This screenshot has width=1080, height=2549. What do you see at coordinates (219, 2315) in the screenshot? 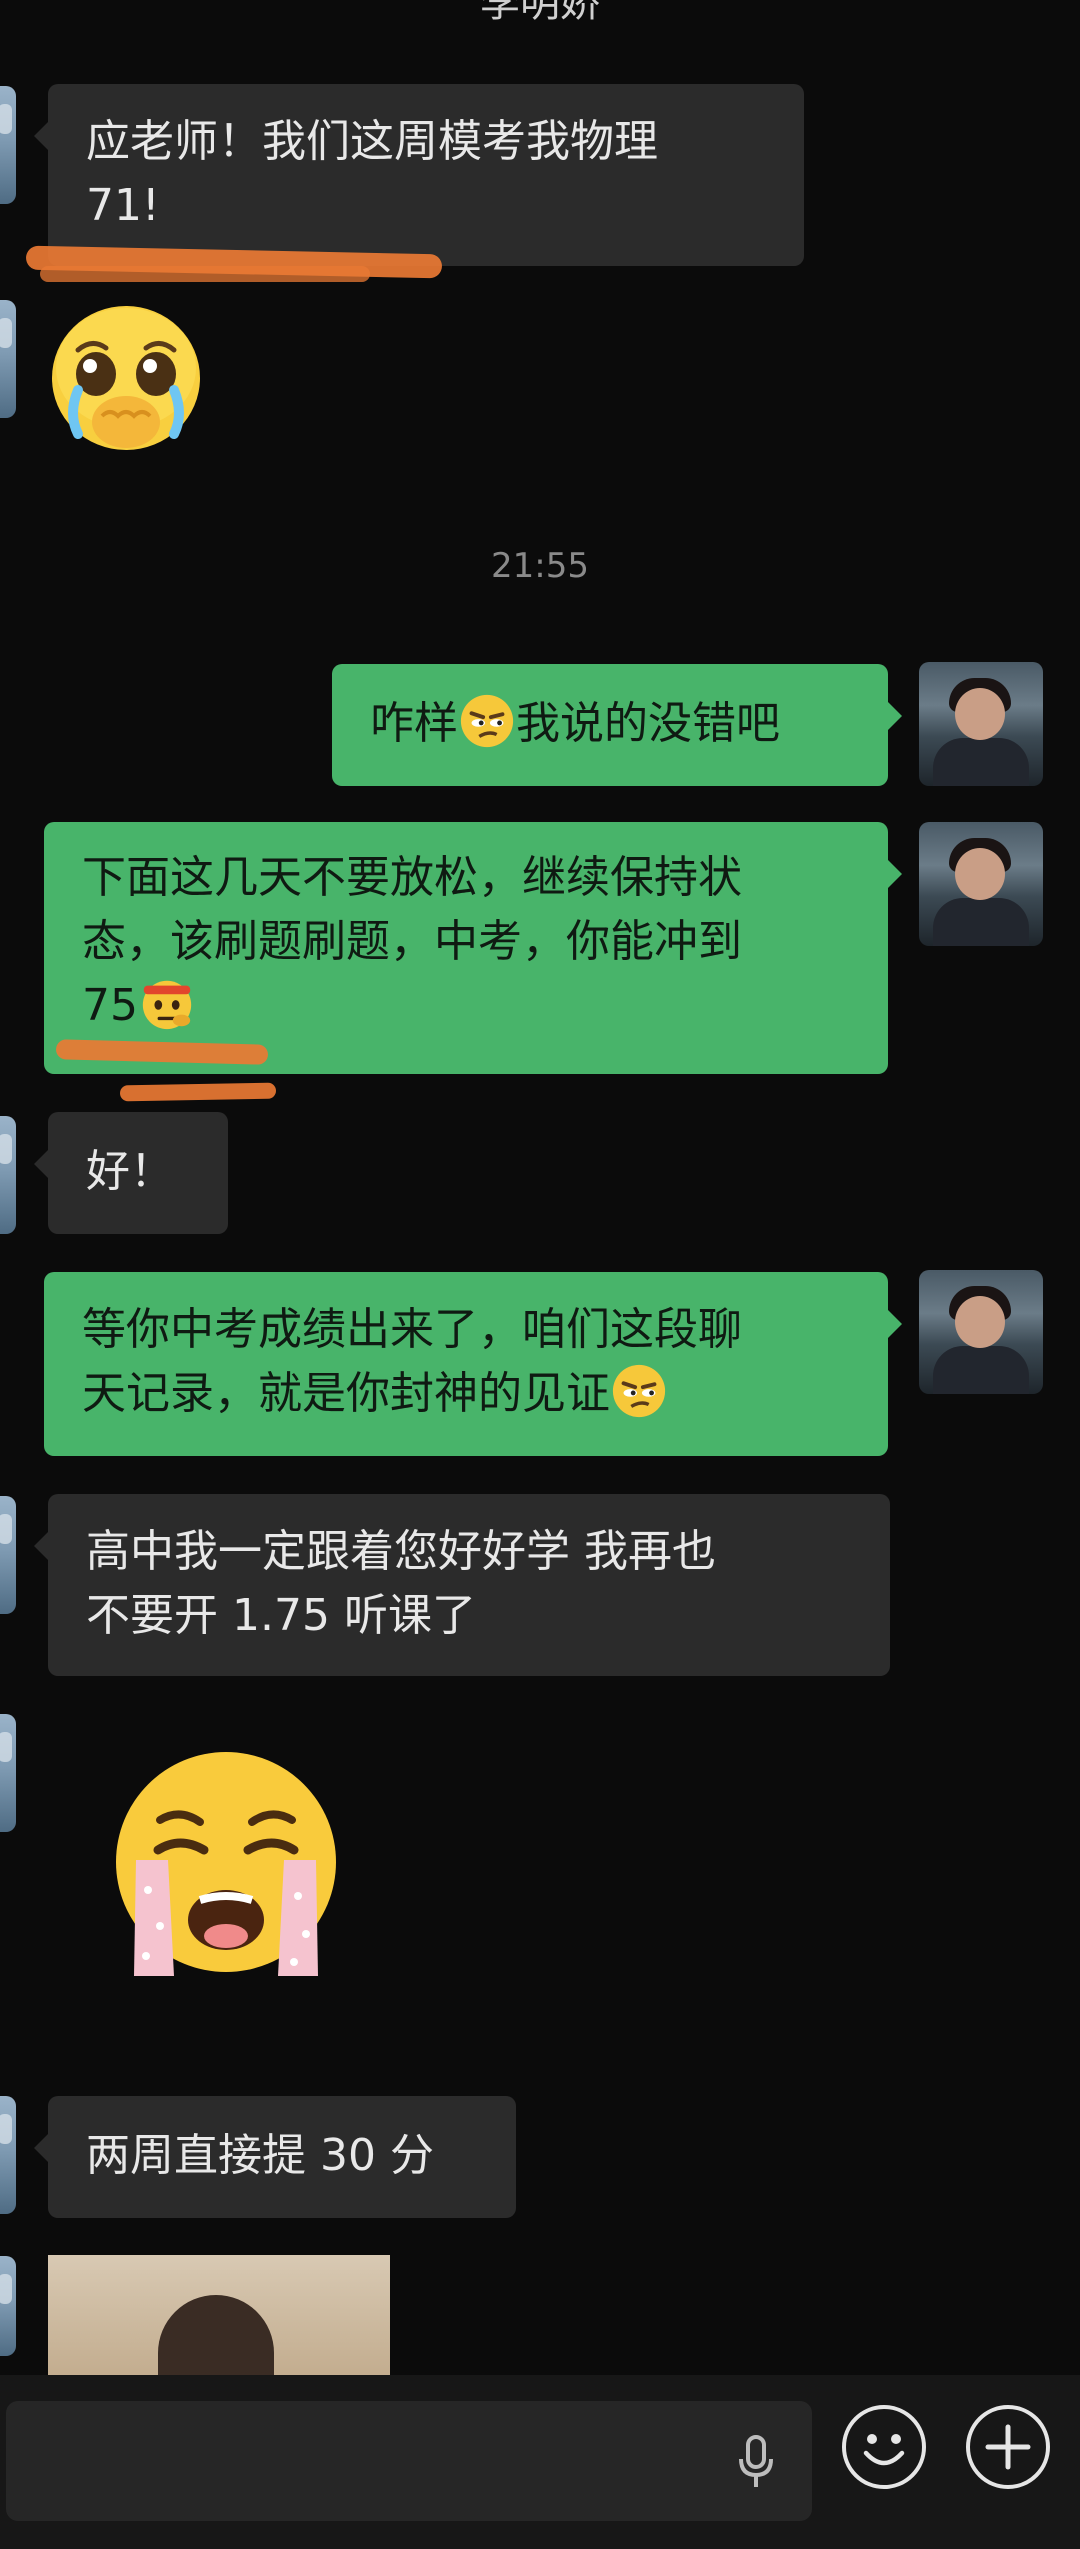
I see `image-message` at bounding box center [219, 2315].